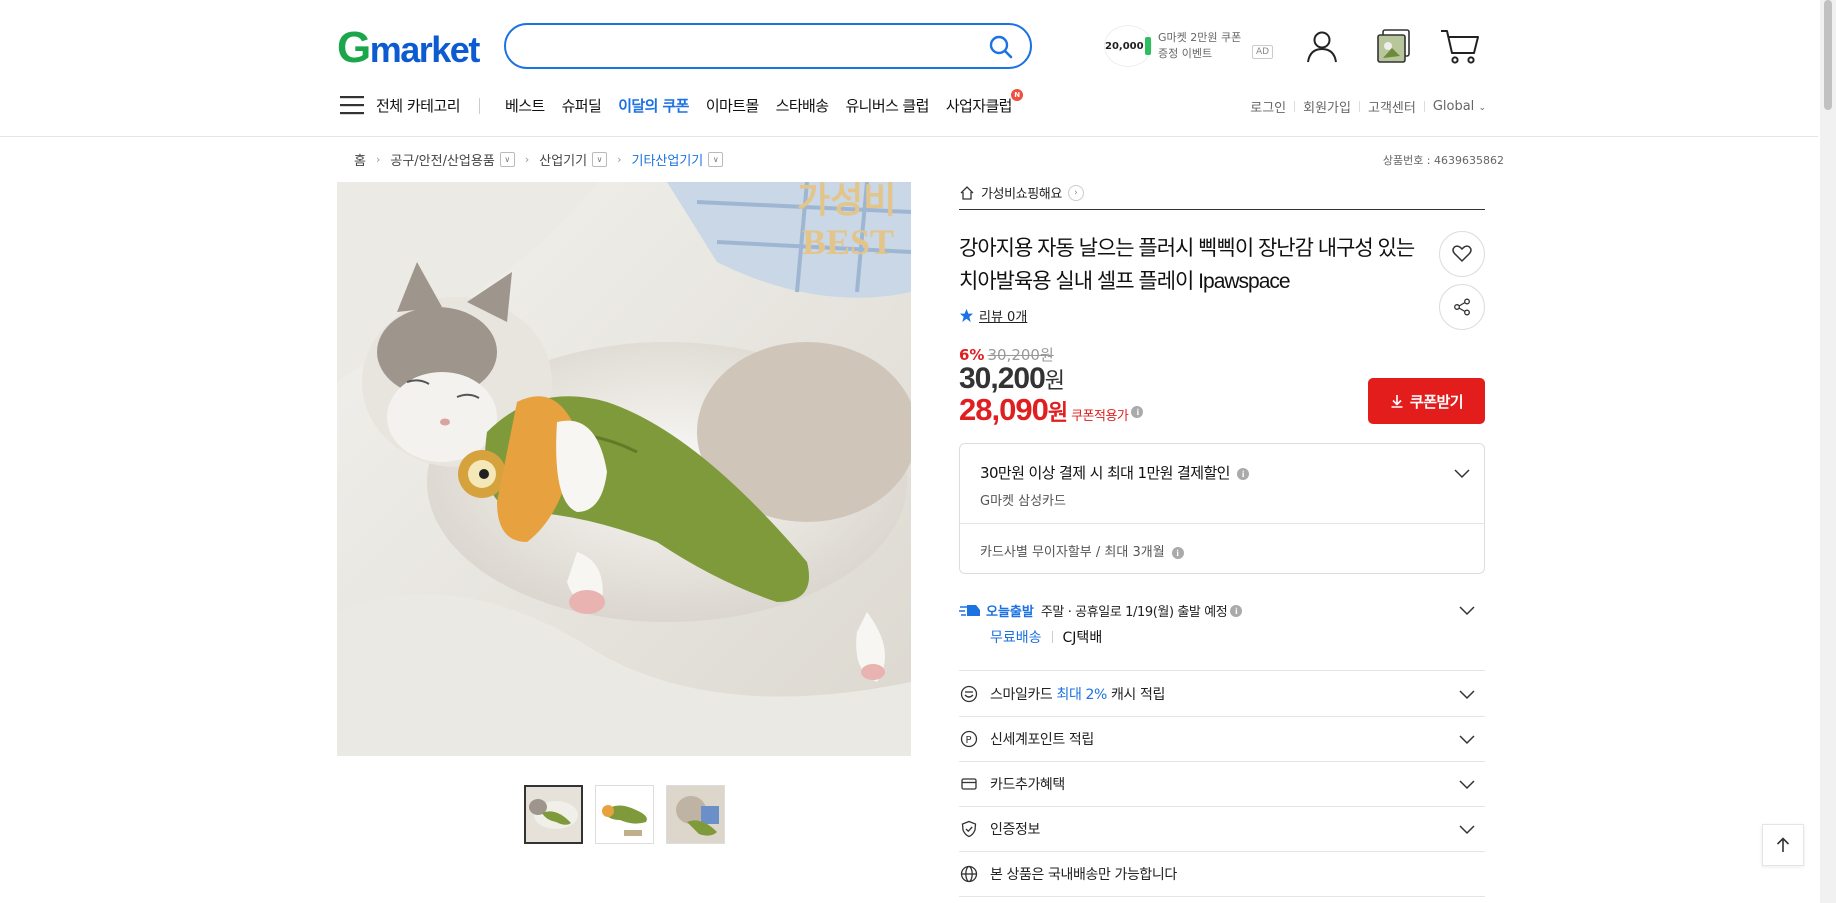  Describe the element at coordinates (1003, 317) in the screenshot. I see `review-count: 리뷰 0개` at that location.